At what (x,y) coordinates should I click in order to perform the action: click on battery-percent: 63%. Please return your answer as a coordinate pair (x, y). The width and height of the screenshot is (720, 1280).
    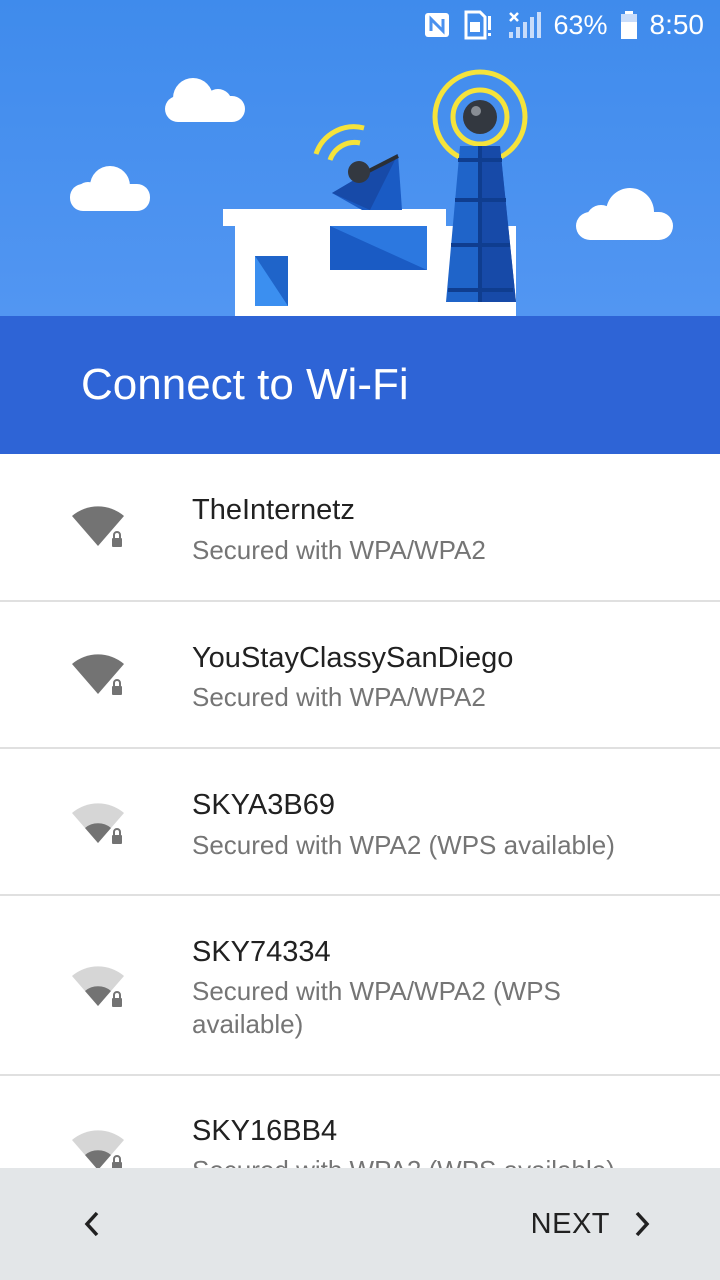
    Looking at the image, I should click on (580, 24).